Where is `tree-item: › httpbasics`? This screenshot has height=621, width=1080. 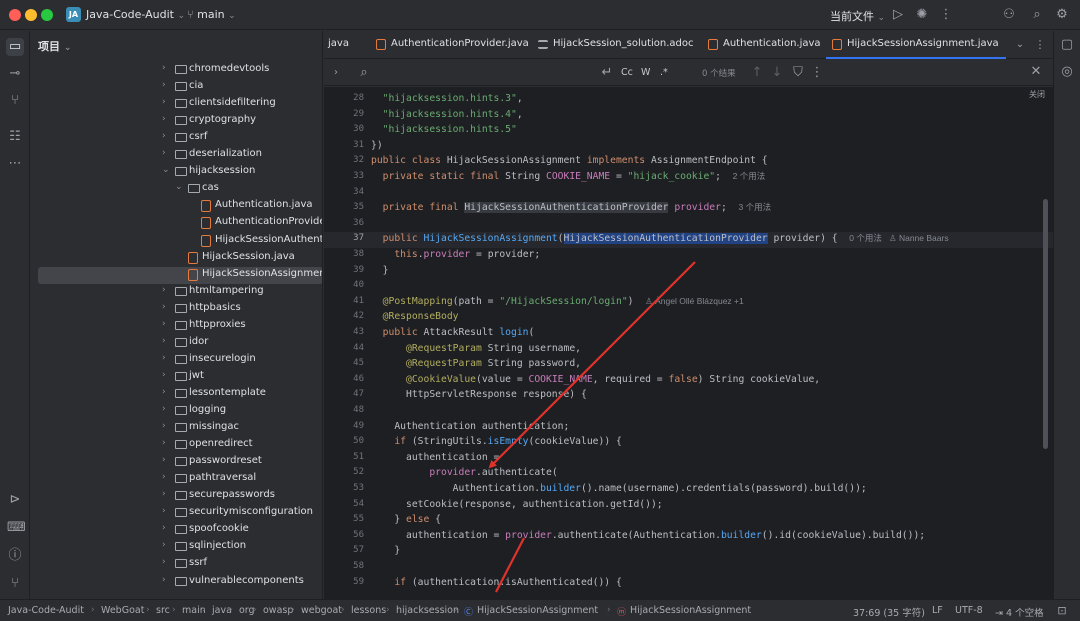 tree-item: › httpbasics is located at coordinates (176, 309).